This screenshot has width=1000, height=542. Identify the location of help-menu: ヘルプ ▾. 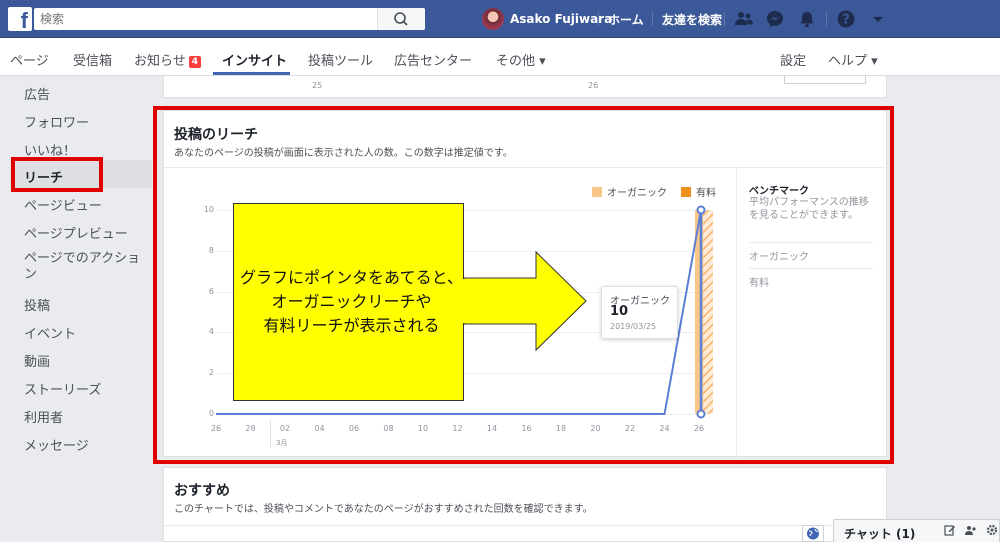
(853, 59).